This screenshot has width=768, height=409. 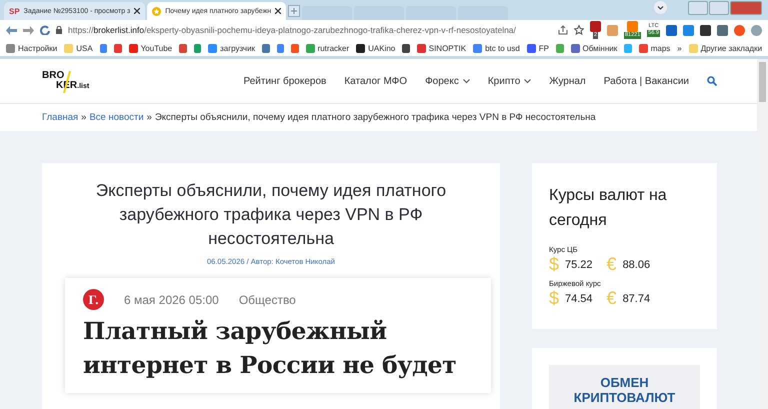 What do you see at coordinates (698, 8) in the screenshot?
I see `minimize-button` at bounding box center [698, 8].